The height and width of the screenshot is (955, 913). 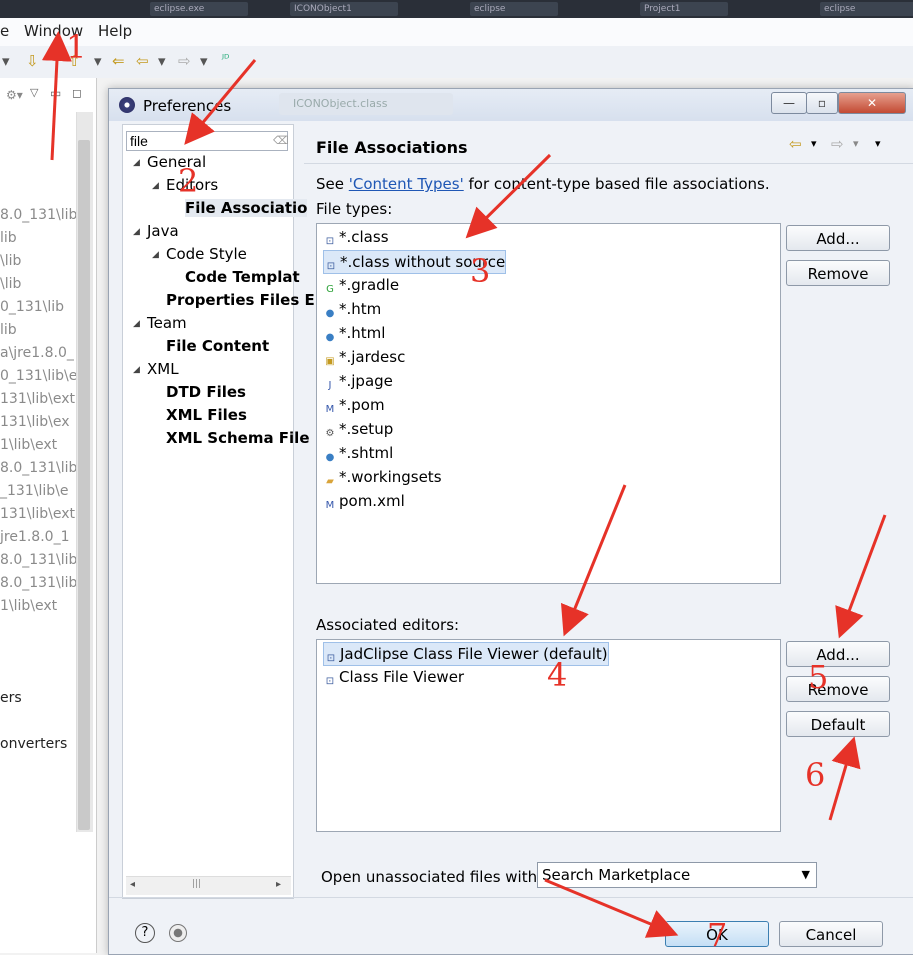 What do you see at coordinates (557, 675) in the screenshot?
I see `annotation-number: 4` at bounding box center [557, 675].